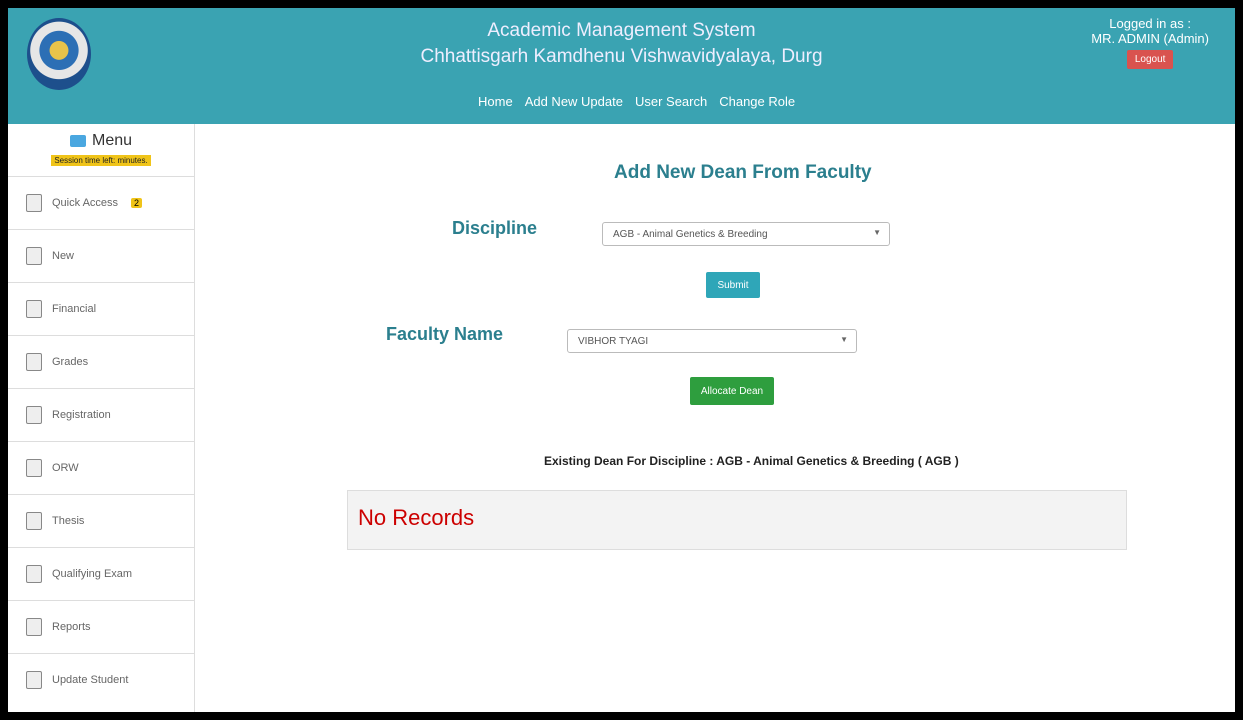  What do you see at coordinates (445, 334) in the screenshot?
I see `faculty-name-label: Faculty Name` at bounding box center [445, 334].